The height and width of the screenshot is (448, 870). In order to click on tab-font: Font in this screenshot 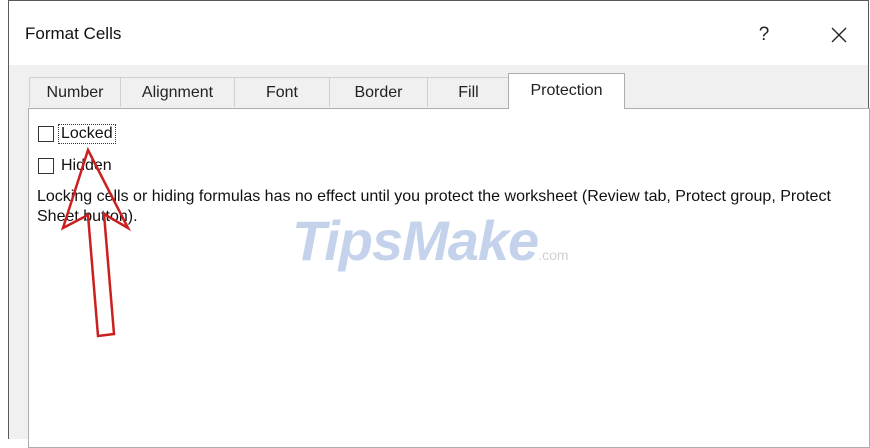, I will do `click(281, 92)`.